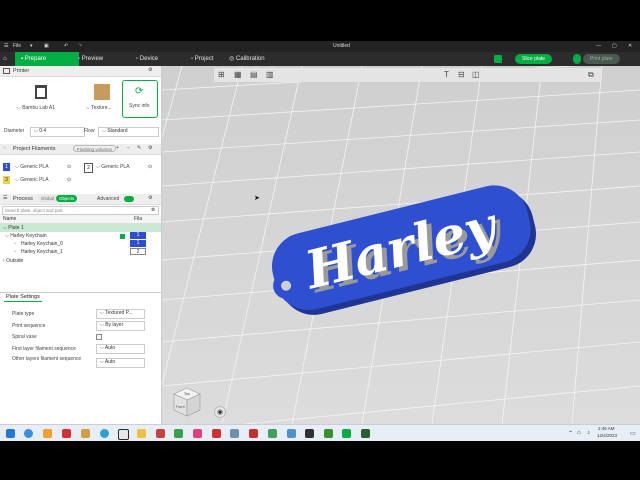 The height and width of the screenshot is (480, 640). I want to click on close-icon: ✕, so click(630, 46).